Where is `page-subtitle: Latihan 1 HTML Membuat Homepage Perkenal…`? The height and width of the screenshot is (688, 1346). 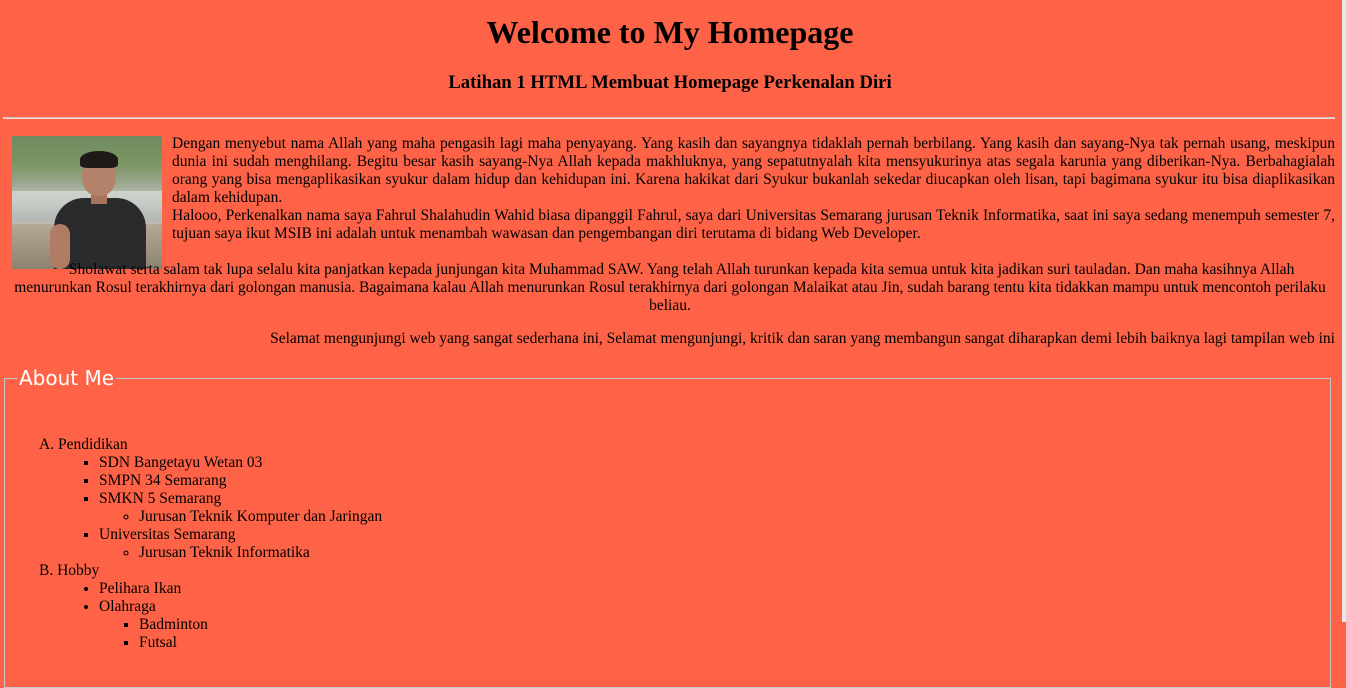 page-subtitle: Latihan 1 HTML Membuat Homepage Perkenal… is located at coordinates (670, 82).